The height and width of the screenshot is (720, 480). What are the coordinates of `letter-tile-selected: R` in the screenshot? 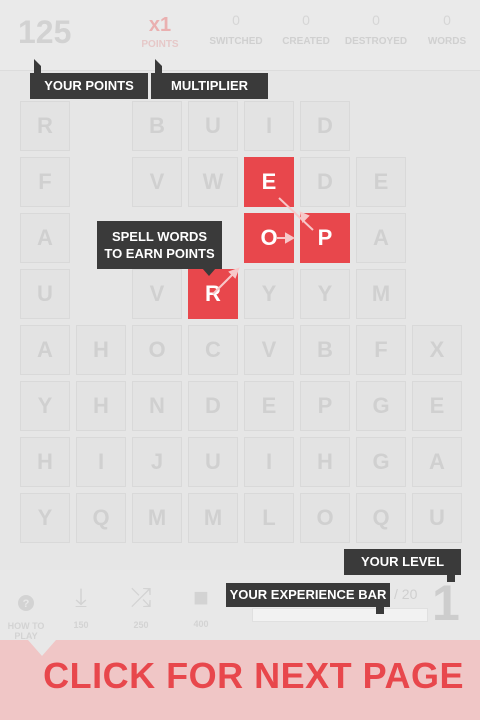 It's located at (213, 294).